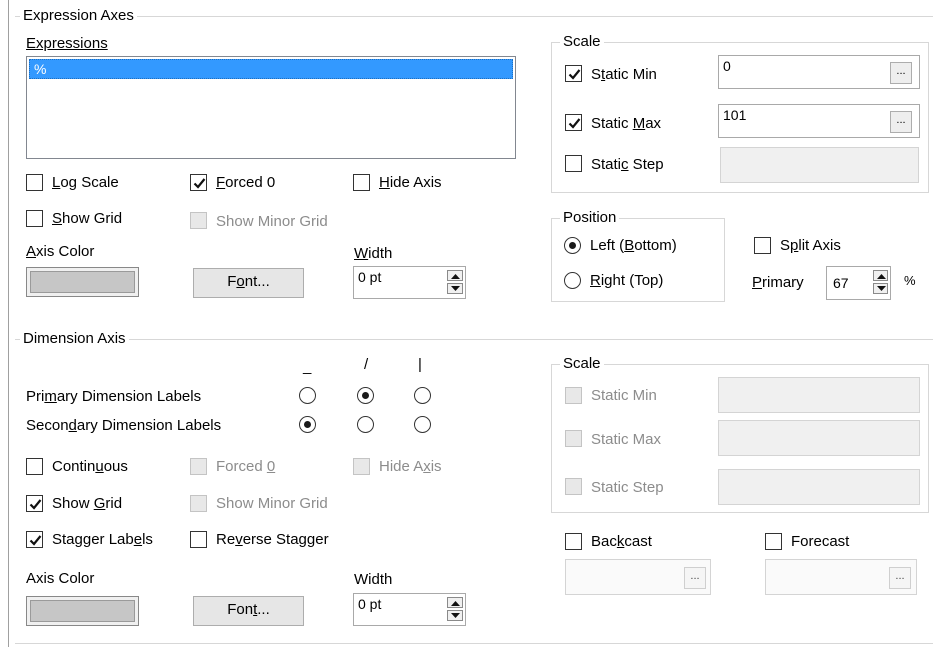 This screenshot has width=937, height=647. What do you see at coordinates (820, 541) in the screenshot?
I see `forecast-label: Forecast` at bounding box center [820, 541].